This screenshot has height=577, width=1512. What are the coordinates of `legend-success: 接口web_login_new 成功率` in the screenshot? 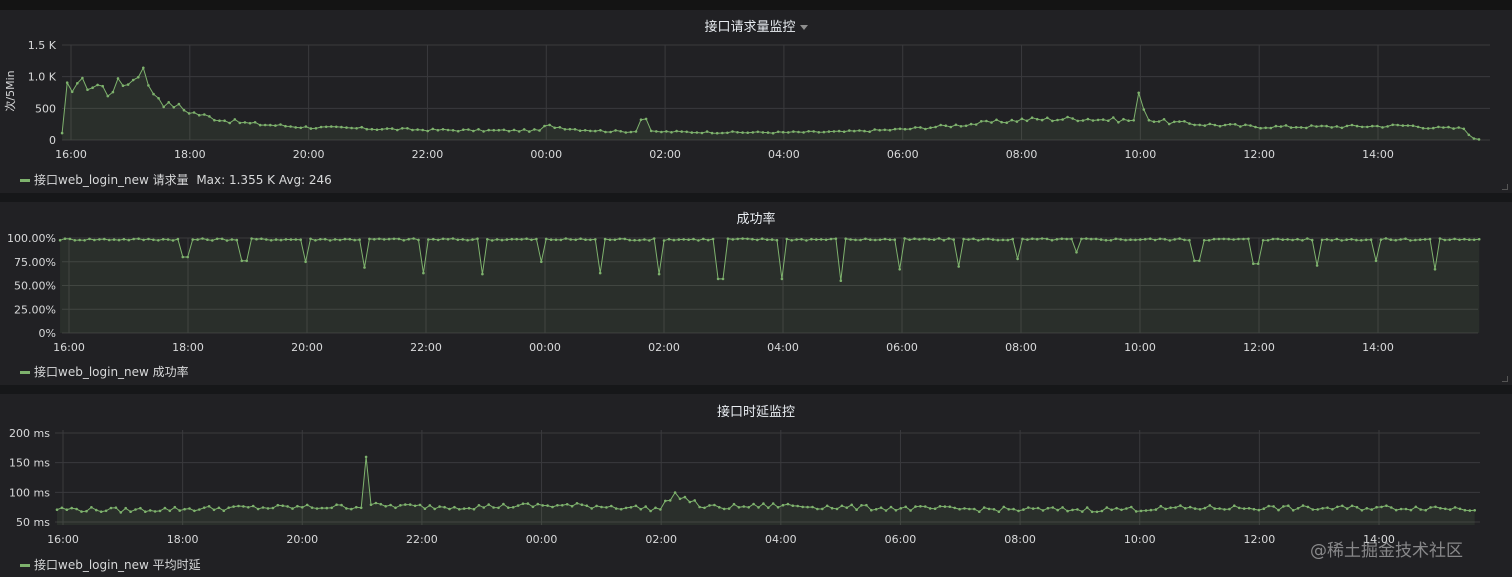 It's located at (104, 371).